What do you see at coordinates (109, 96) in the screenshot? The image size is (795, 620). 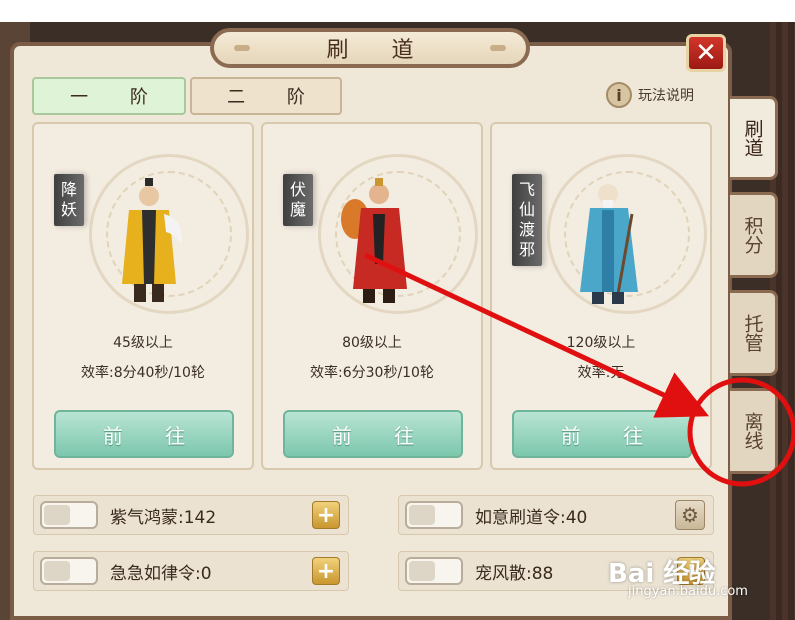 I see `tab-tier-1: 一 阶` at bounding box center [109, 96].